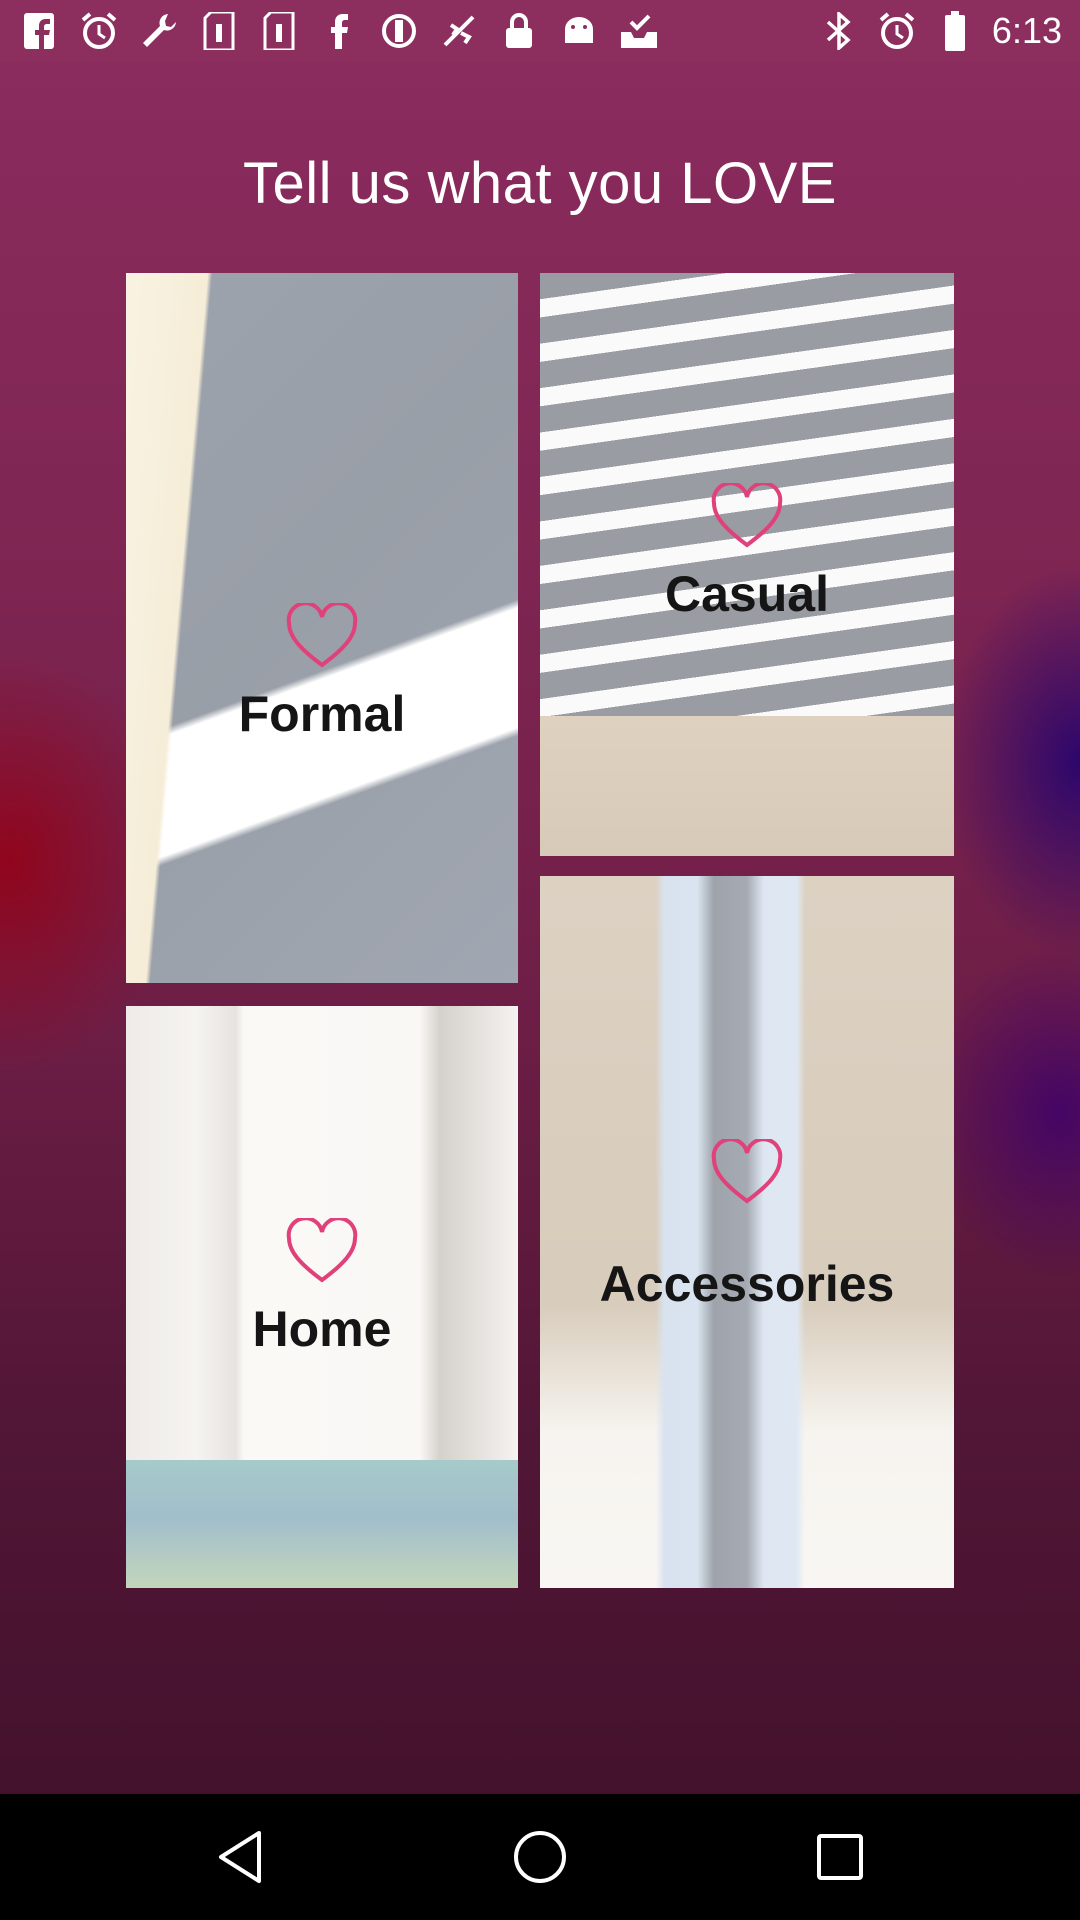 This screenshot has width=1080, height=1920. I want to click on clock: 6:13, so click(1026, 30).